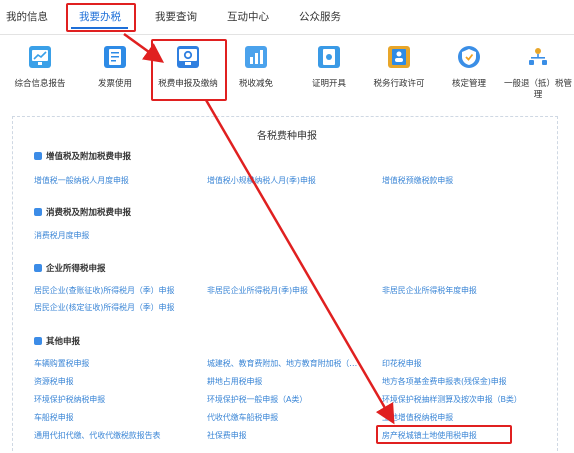  I want to click on link-vat-prepaid: 增值税预缴税款申报, so click(417, 180).